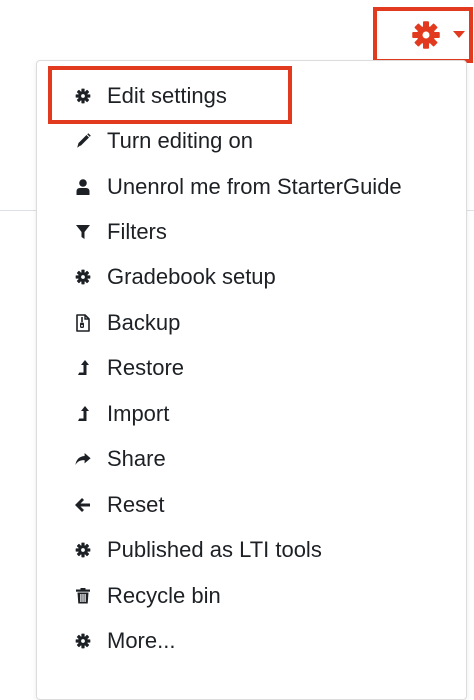 The height and width of the screenshot is (700, 474). I want to click on menu-item-unenrol: Unenrol me from StarterGuide, so click(251, 187).